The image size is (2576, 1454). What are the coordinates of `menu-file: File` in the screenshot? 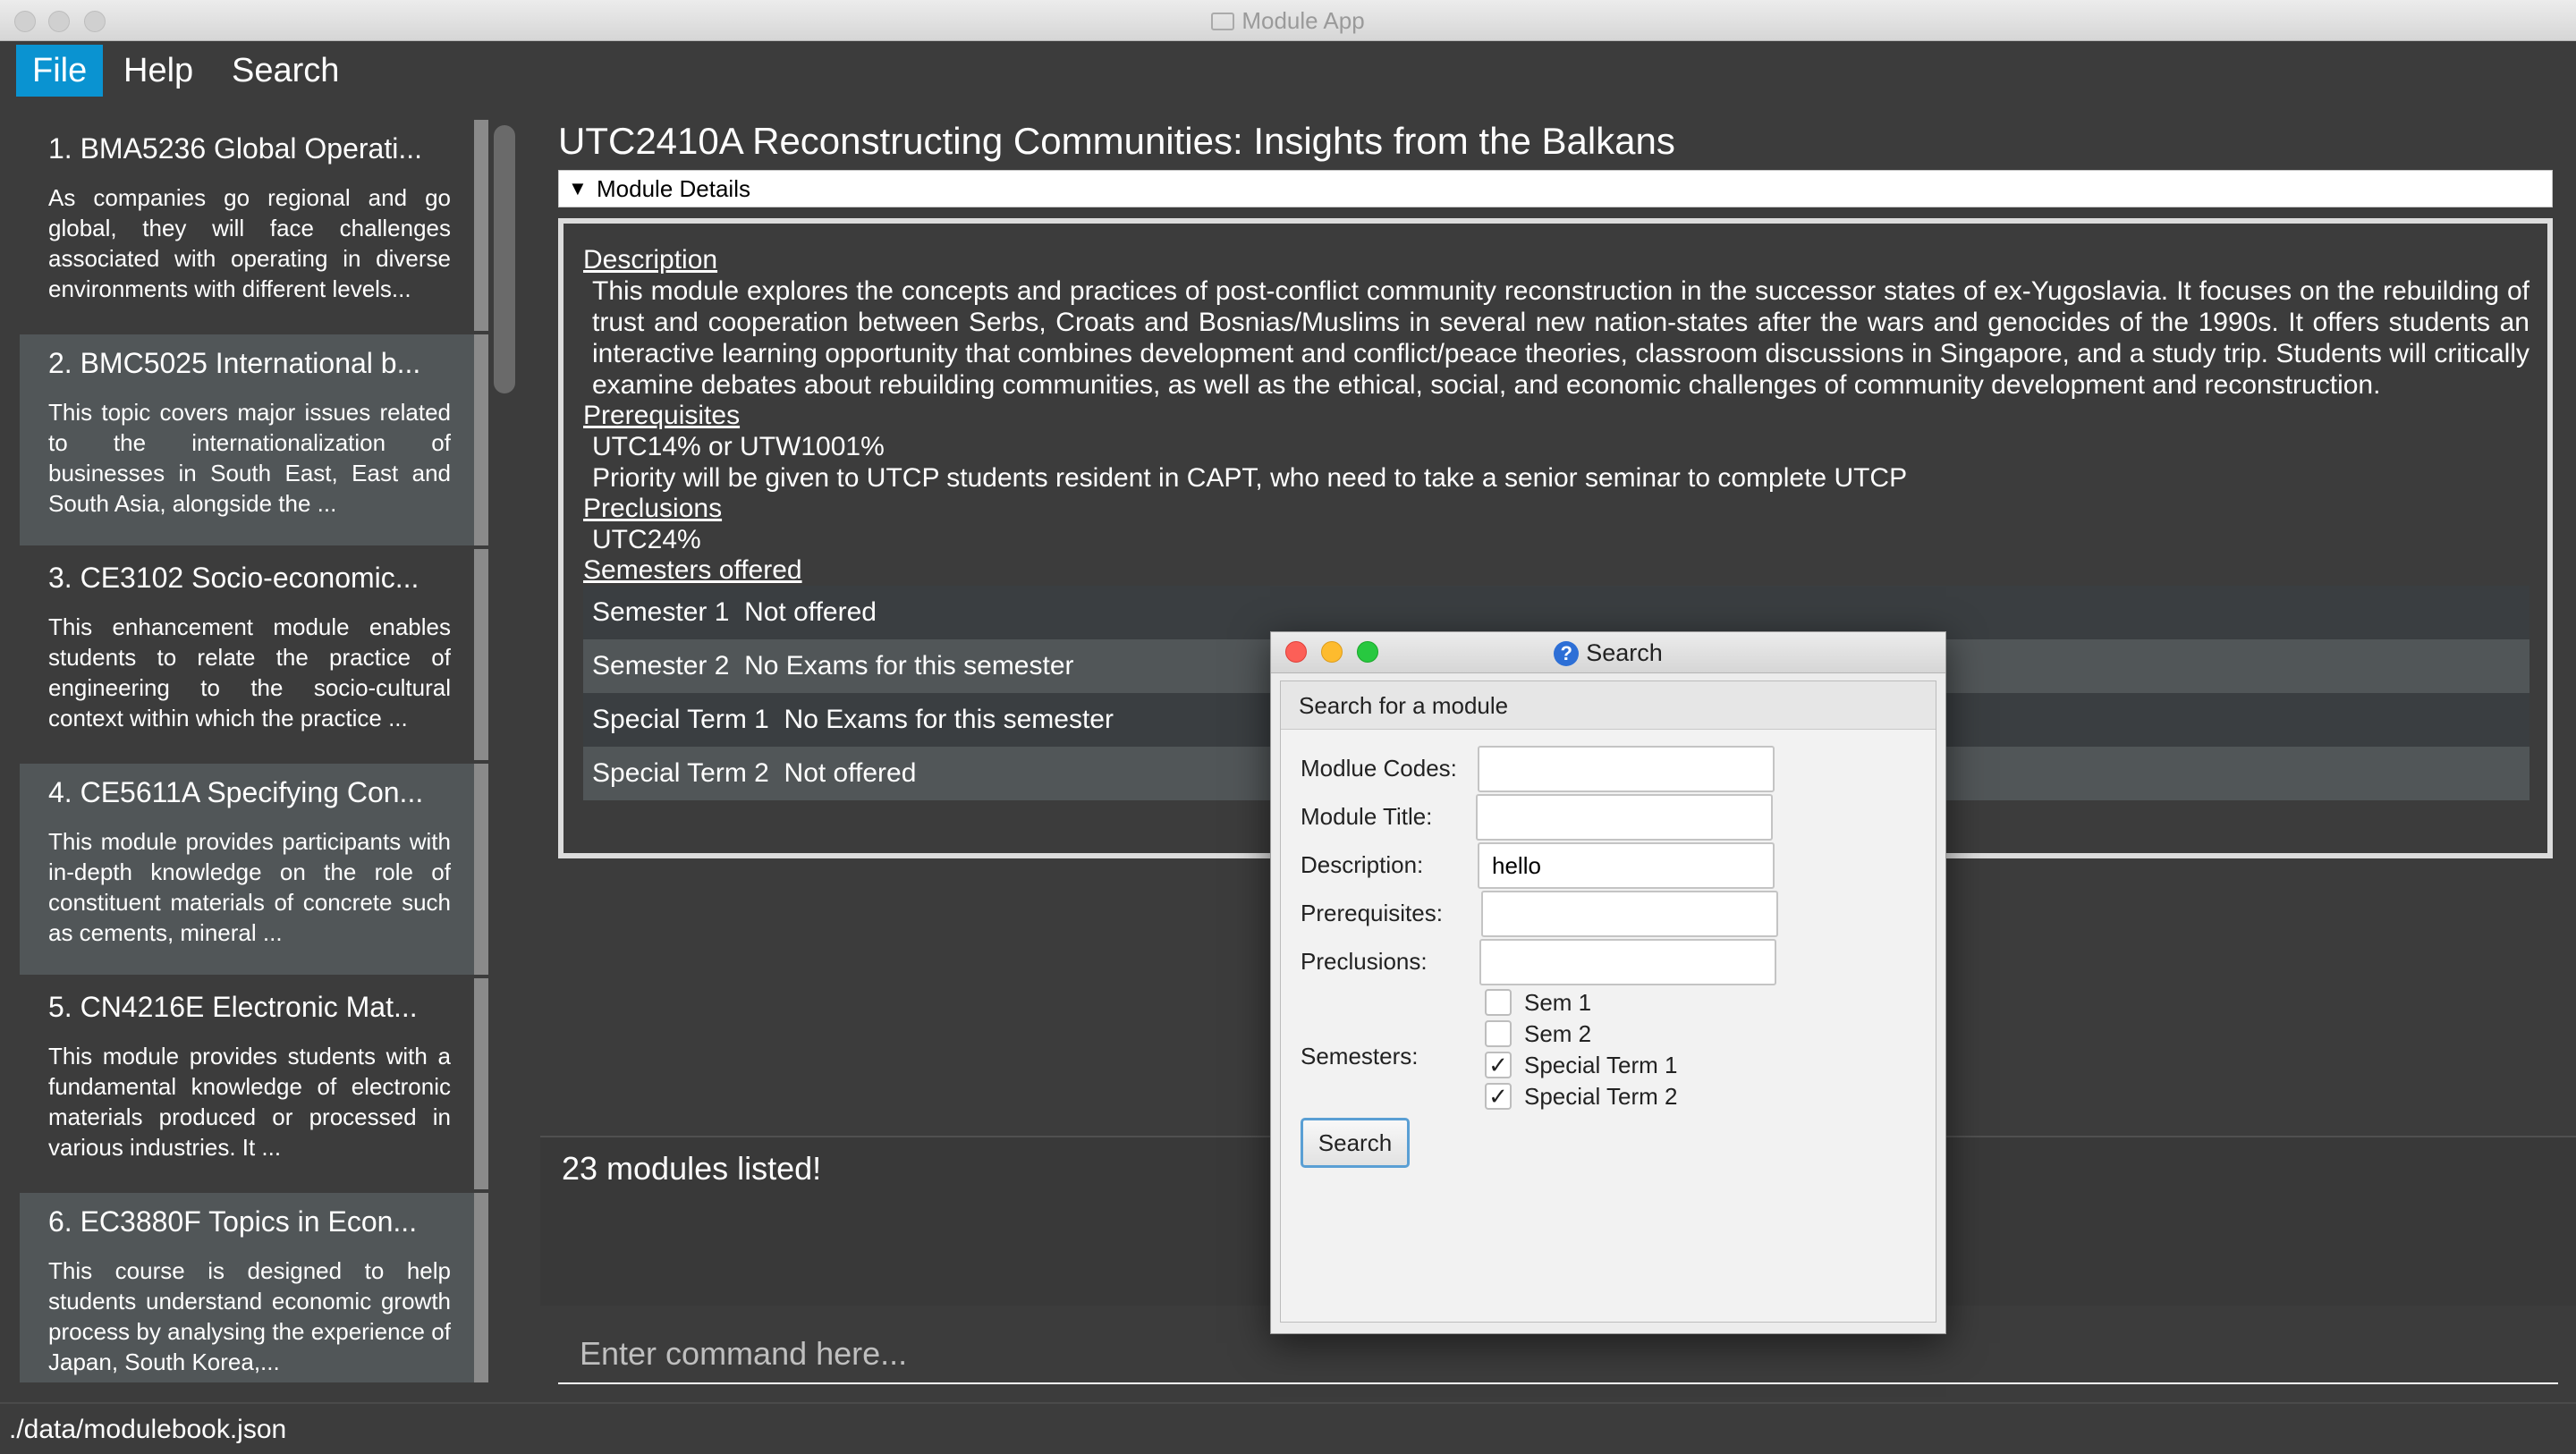 It's located at (60, 71).